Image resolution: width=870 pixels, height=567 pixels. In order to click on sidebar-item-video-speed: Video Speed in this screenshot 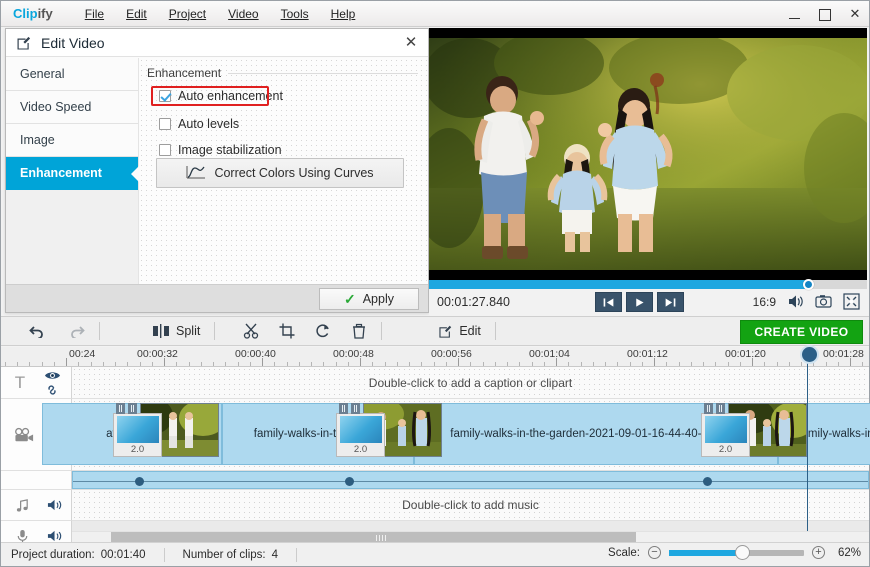, I will do `click(72, 107)`.